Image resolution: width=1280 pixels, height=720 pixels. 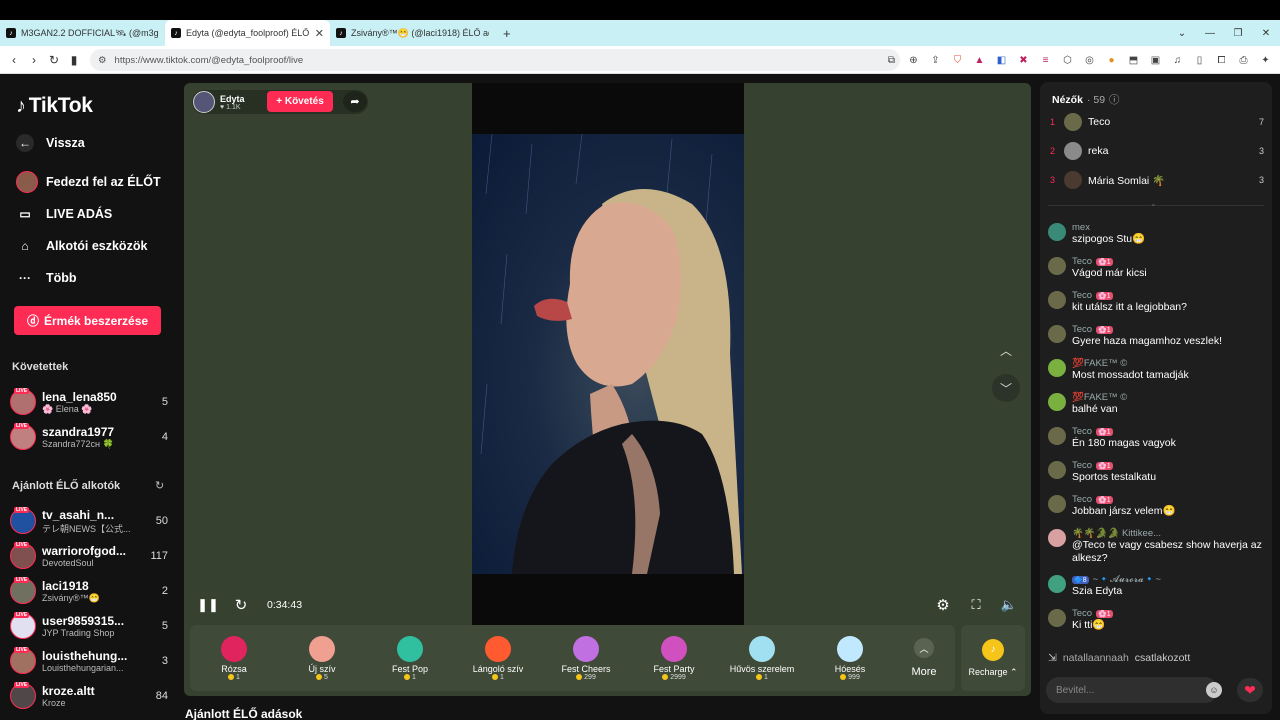 What do you see at coordinates (1006, 350) in the screenshot?
I see `chevron-up-icon: ︿` at bounding box center [1006, 350].